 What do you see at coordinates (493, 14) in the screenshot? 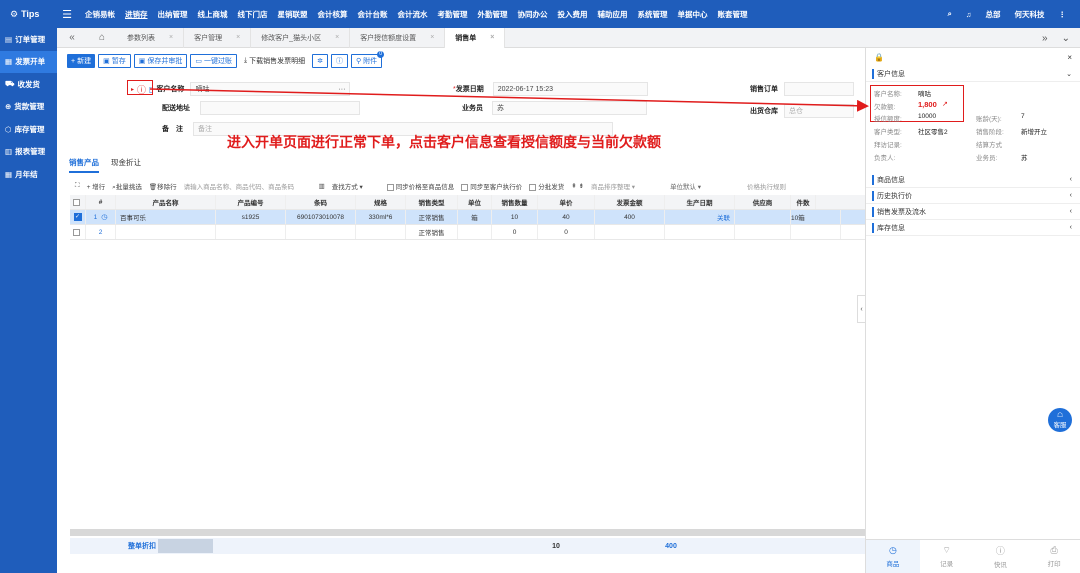
I see `top-nav-item: 外勤管理` at bounding box center [493, 14].